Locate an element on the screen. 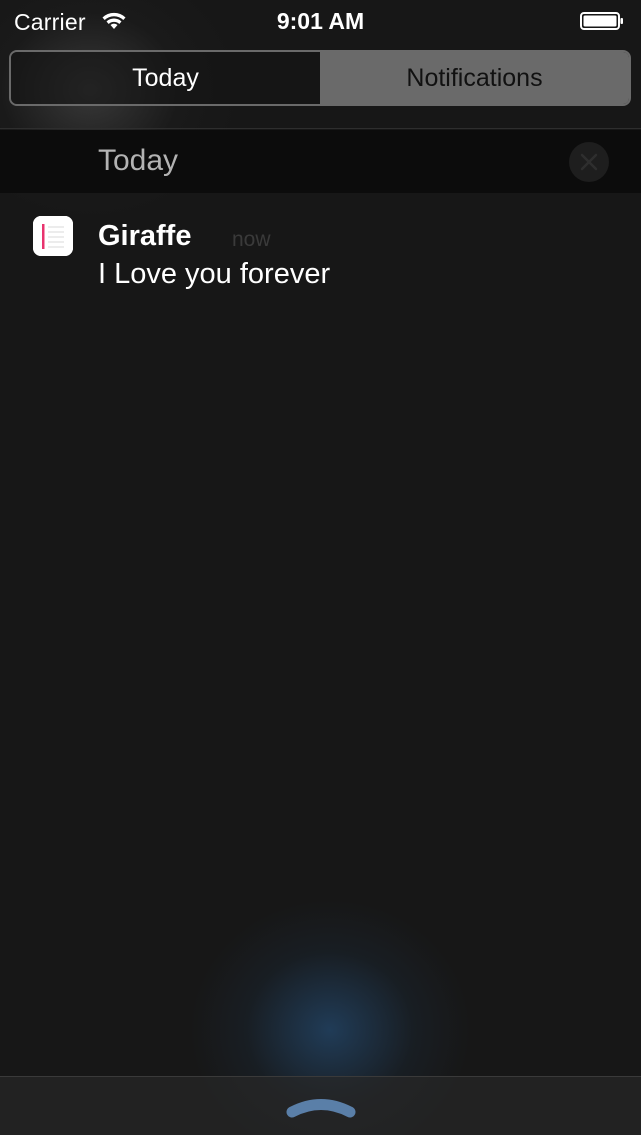 This screenshot has height=1135, width=641. notification-app-name: Giraffe is located at coordinates (145, 236).